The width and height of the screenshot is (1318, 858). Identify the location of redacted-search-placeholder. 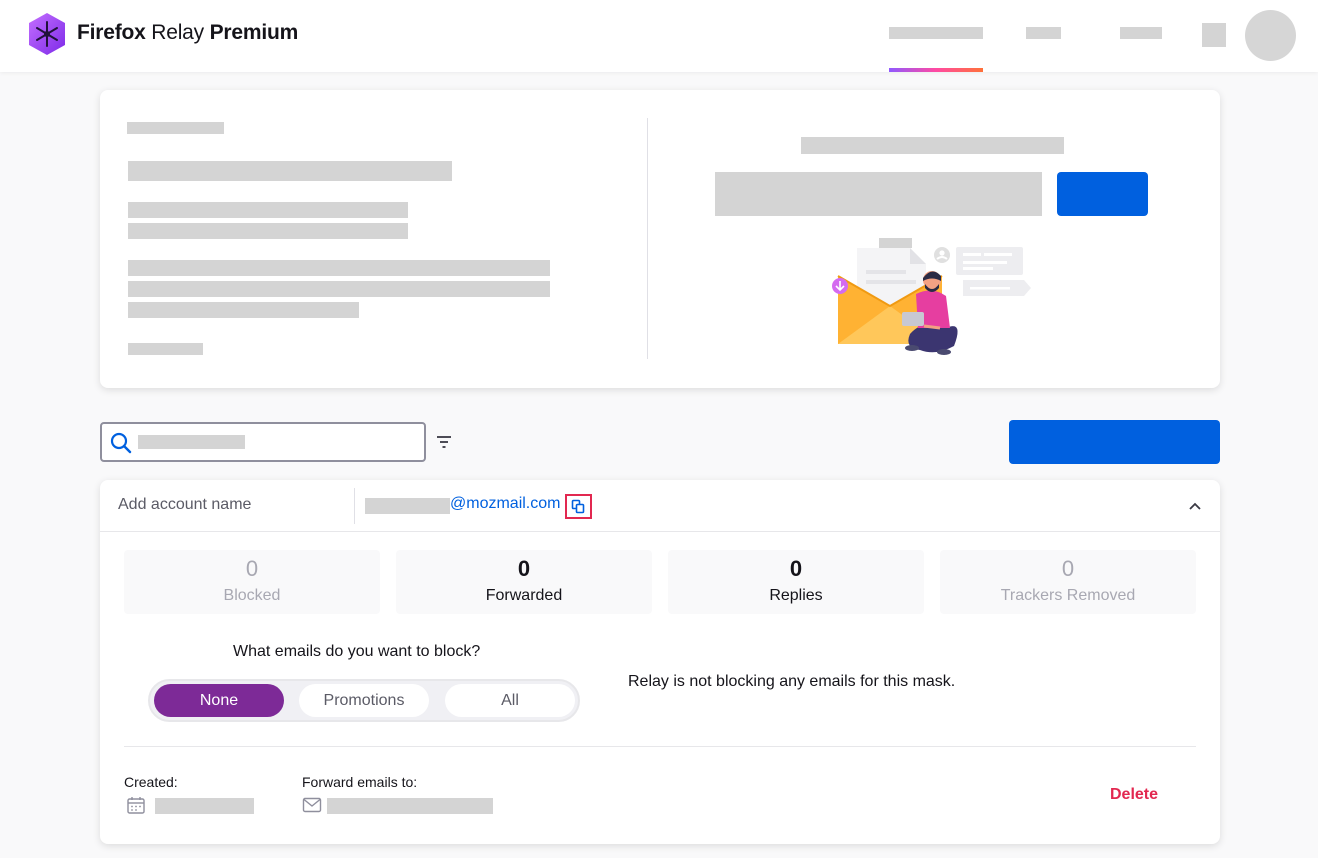
(191, 442).